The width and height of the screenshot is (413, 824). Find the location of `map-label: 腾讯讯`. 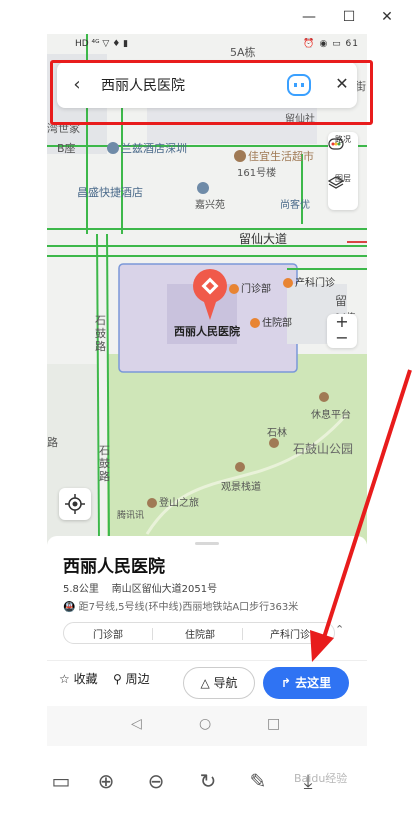

map-label: 腾讯讯 is located at coordinates (131, 516).